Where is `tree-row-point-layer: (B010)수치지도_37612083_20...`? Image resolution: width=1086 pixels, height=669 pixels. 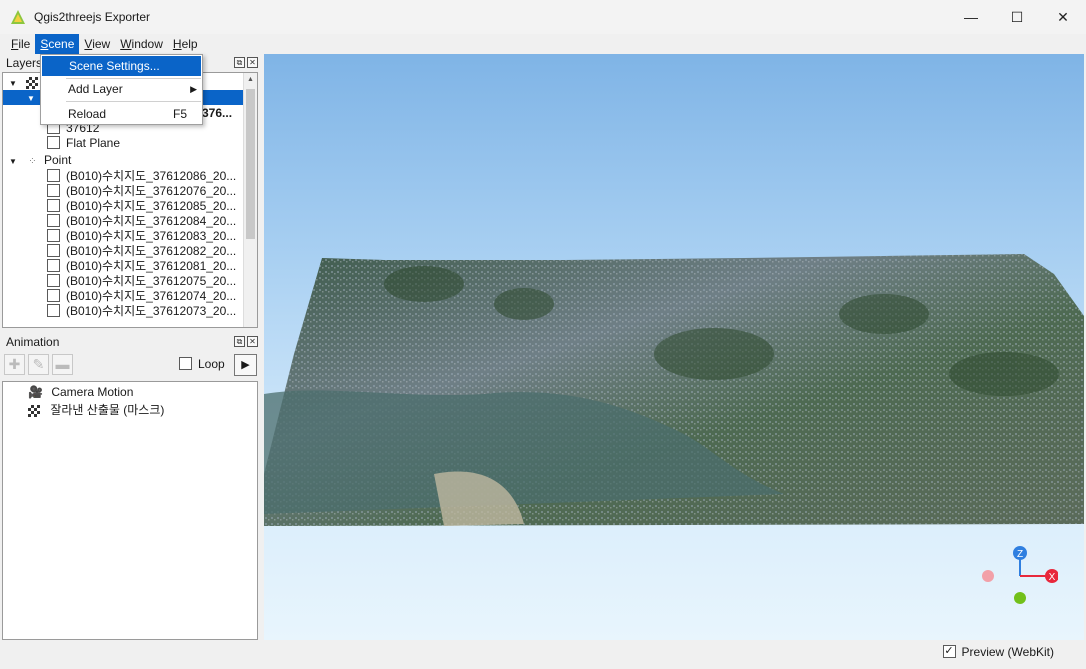
tree-row-point-layer: (B010)수치지도_37612083_20... is located at coordinates (141, 236).